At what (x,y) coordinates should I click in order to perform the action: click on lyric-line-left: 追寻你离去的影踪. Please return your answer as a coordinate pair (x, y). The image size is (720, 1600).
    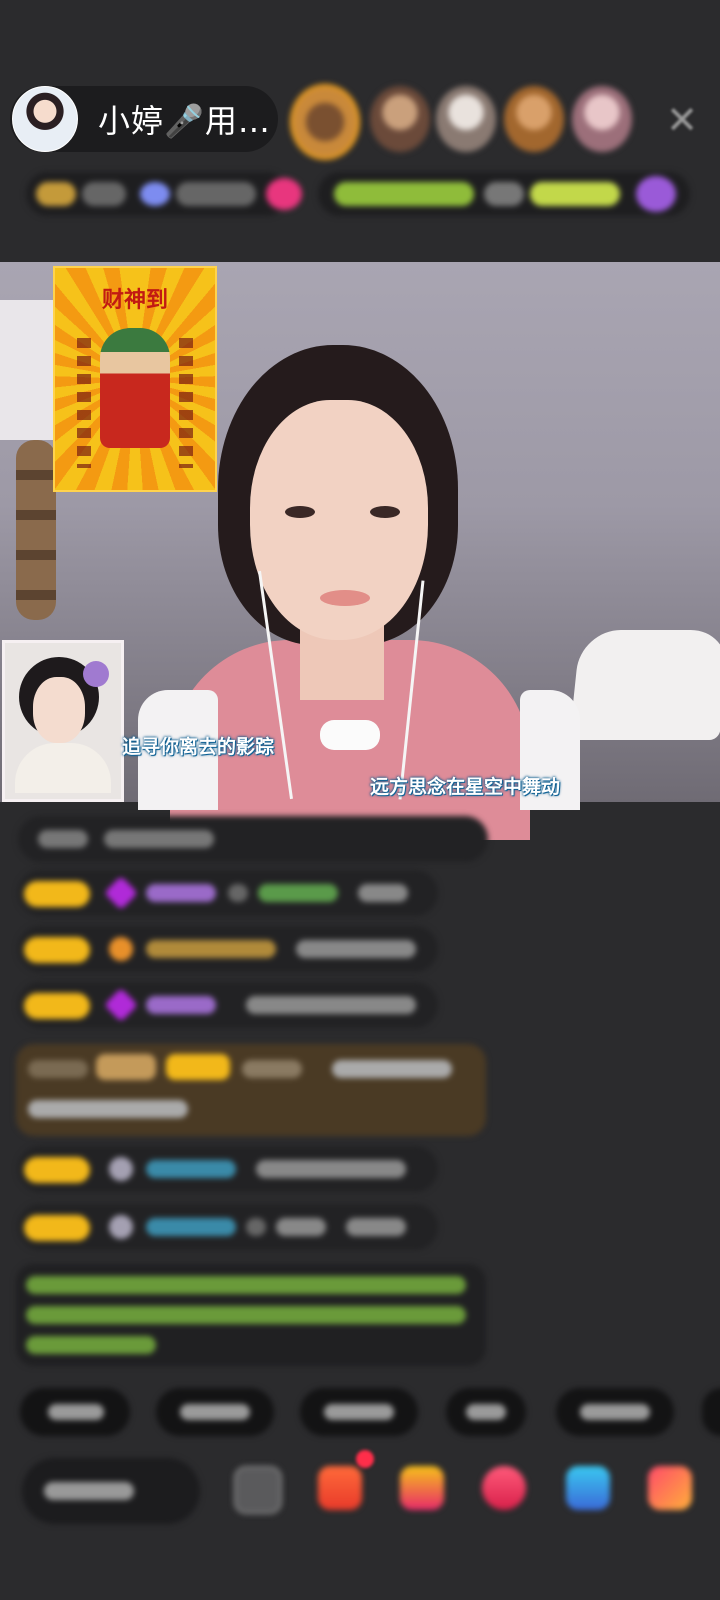
    Looking at the image, I should click on (198, 747).